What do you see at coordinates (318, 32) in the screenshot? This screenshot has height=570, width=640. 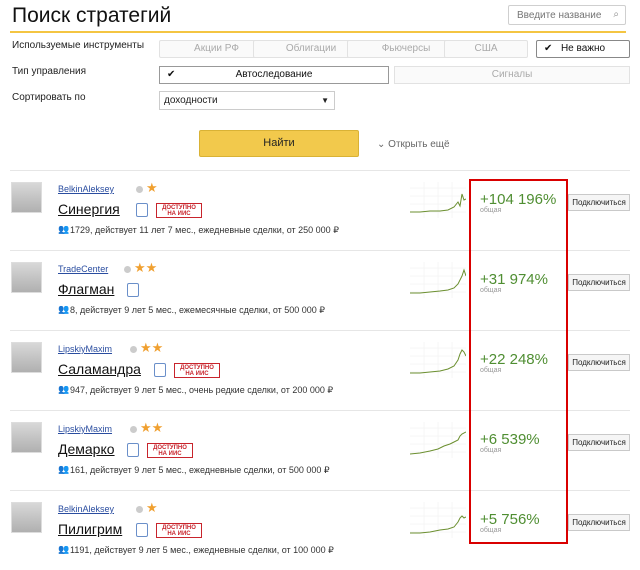 I see `title-underline` at bounding box center [318, 32].